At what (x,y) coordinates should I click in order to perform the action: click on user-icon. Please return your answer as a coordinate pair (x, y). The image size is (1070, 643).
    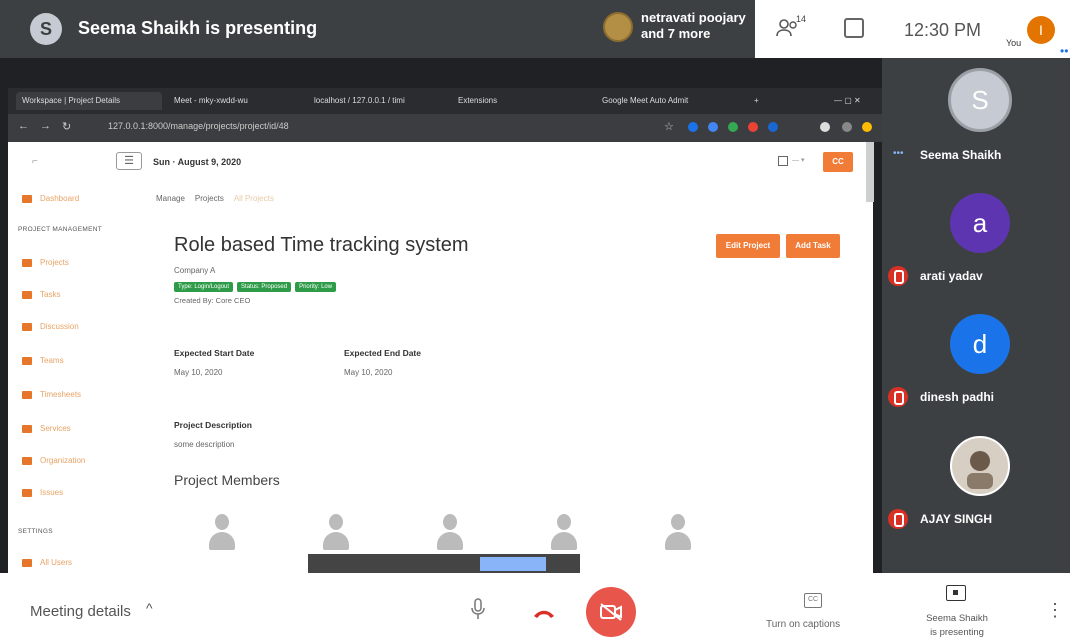
    Looking at the image, I should click on (27, 562).